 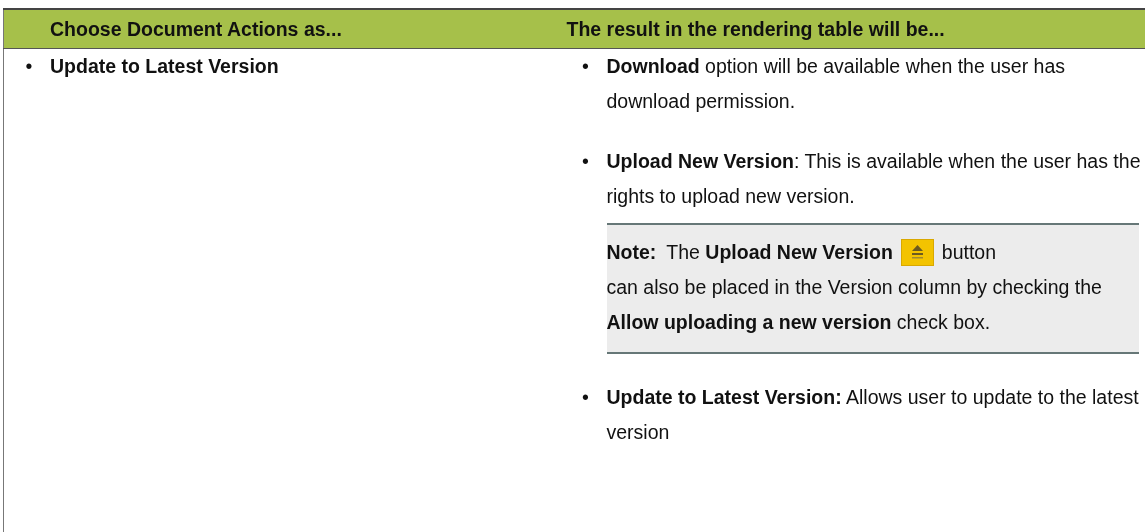 What do you see at coordinates (631, 252) in the screenshot?
I see `note-label: Note:` at bounding box center [631, 252].